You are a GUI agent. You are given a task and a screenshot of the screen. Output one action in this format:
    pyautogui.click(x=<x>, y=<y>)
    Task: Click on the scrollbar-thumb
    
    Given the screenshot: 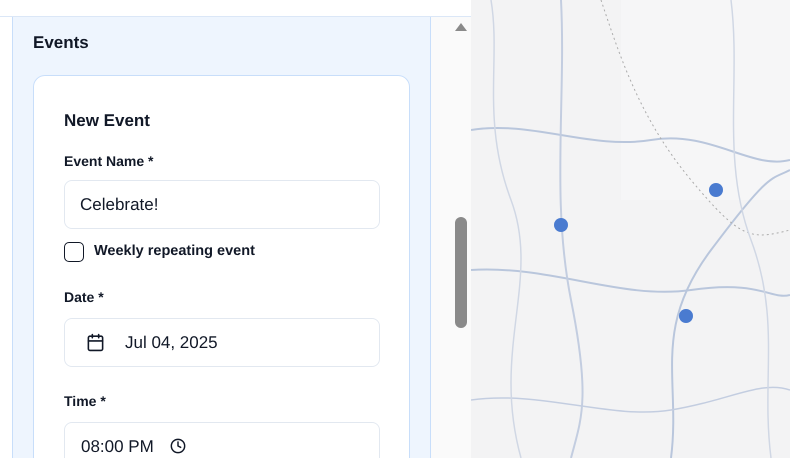 What is the action you would take?
    pyautogui.click(x=461, y=272)
    